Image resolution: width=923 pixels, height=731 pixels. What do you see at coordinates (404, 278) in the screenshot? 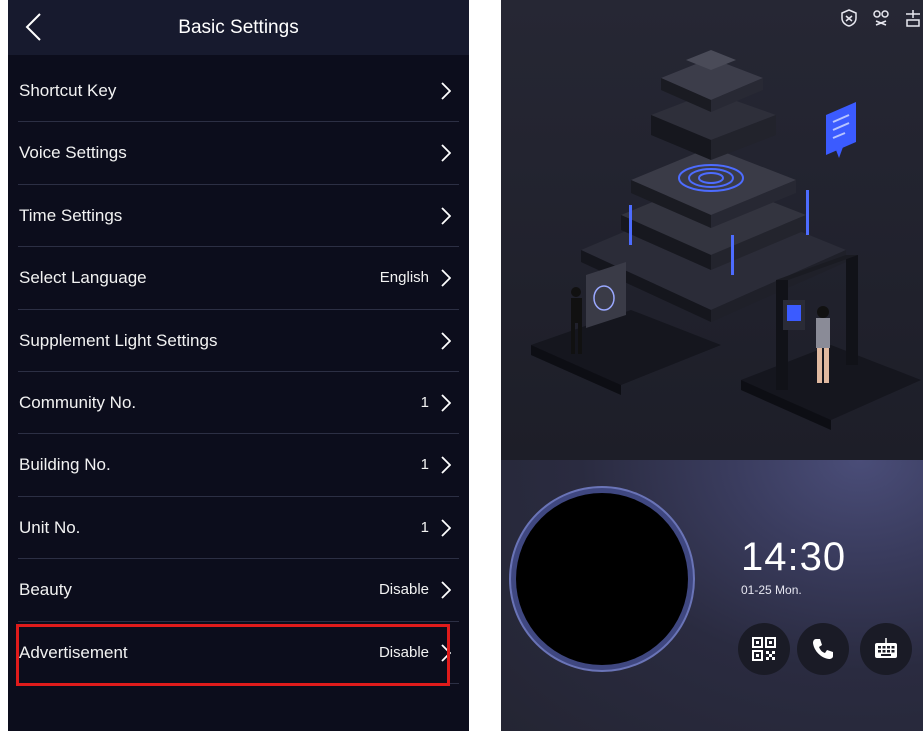
I see `settings-item-value: English` at bounding box center [404, 278].